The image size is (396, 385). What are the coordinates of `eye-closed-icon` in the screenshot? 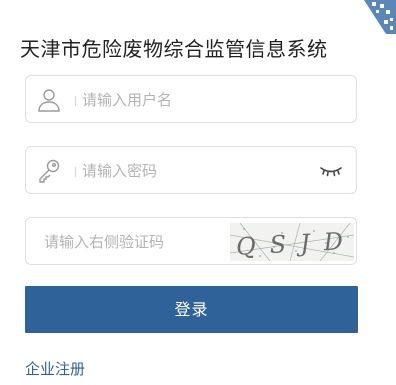 It's located at (331, 171).